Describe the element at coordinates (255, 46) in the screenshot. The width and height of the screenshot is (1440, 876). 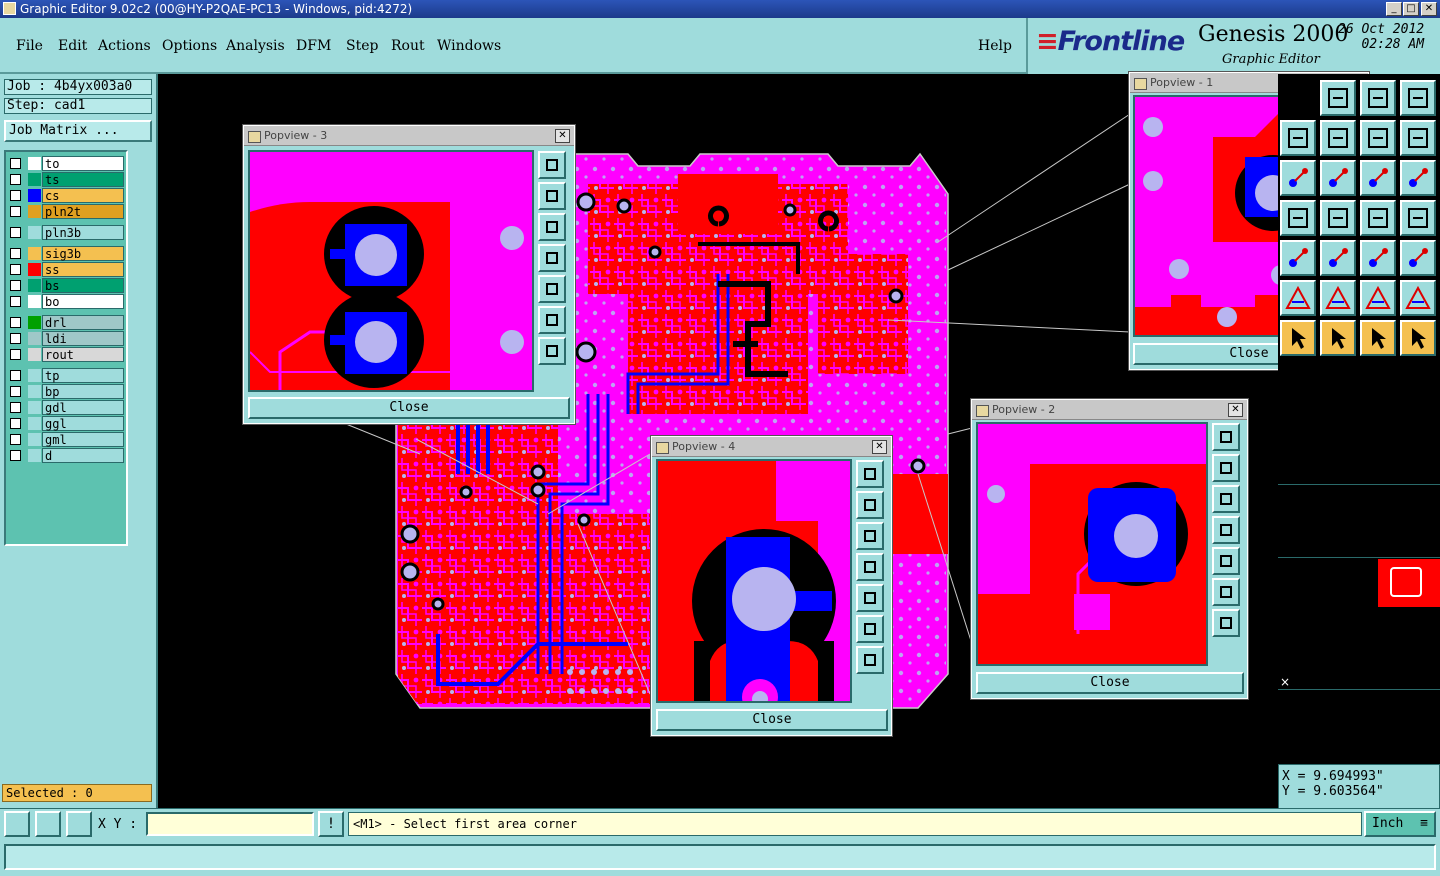
I see `menu-analysis: Analysis` at that location.